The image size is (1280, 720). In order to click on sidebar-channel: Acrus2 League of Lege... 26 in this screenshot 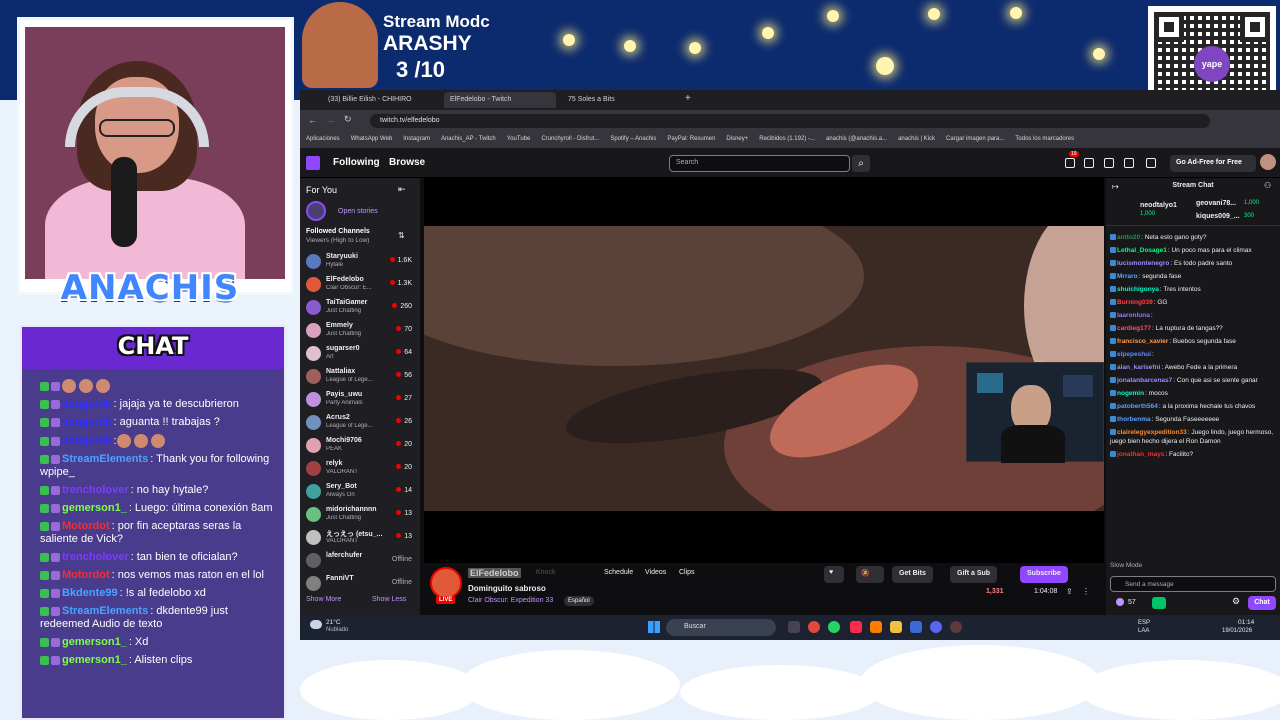, I will do `click(360, 423)`.